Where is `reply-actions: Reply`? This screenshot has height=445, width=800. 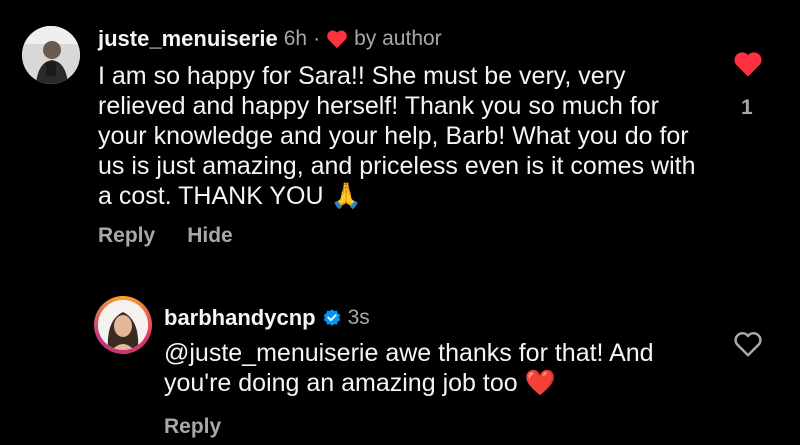
reply-actions: Reply is located at coordinates (192, 427).